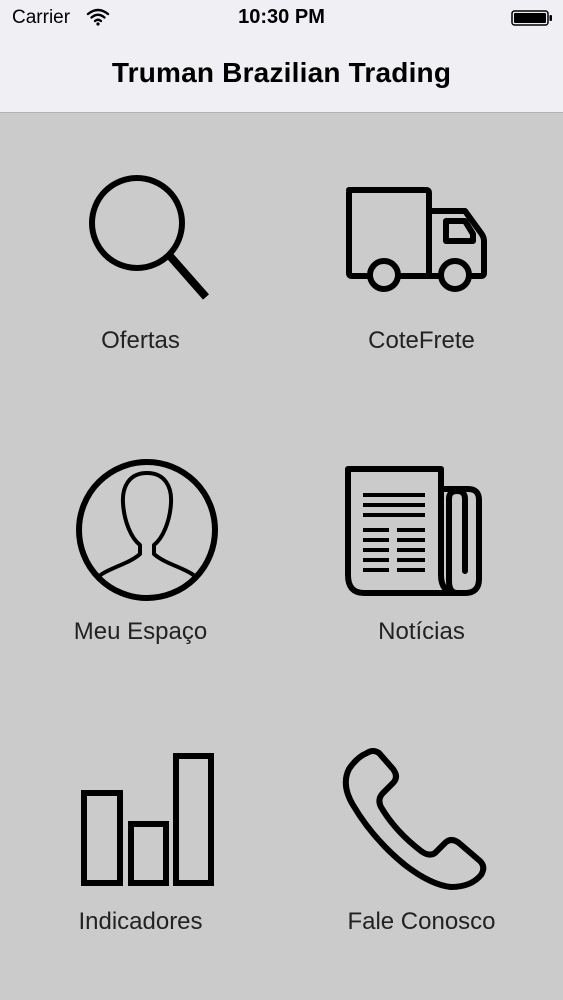 The height and width of the screenshot is (1000, 563). What do you see at coordinates (140, 631) in the screenshot?
I see `menu-item-label: Meu Espaço` at bounding box center [140, 631].